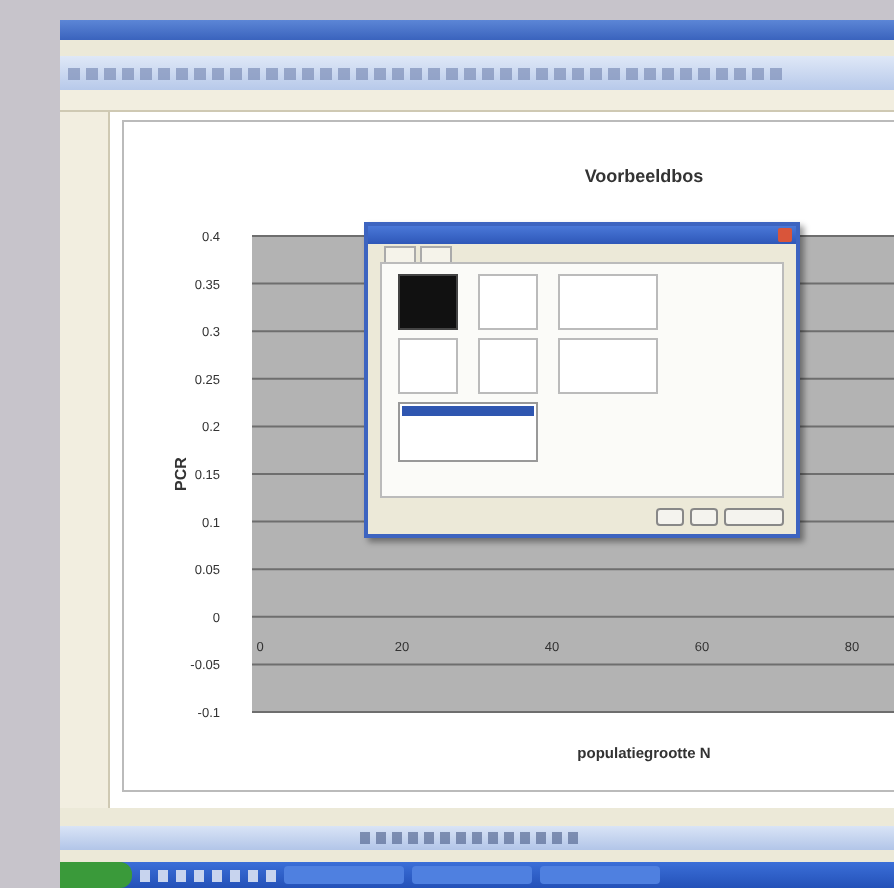  I want to click on close-icon, so click(785, 235).